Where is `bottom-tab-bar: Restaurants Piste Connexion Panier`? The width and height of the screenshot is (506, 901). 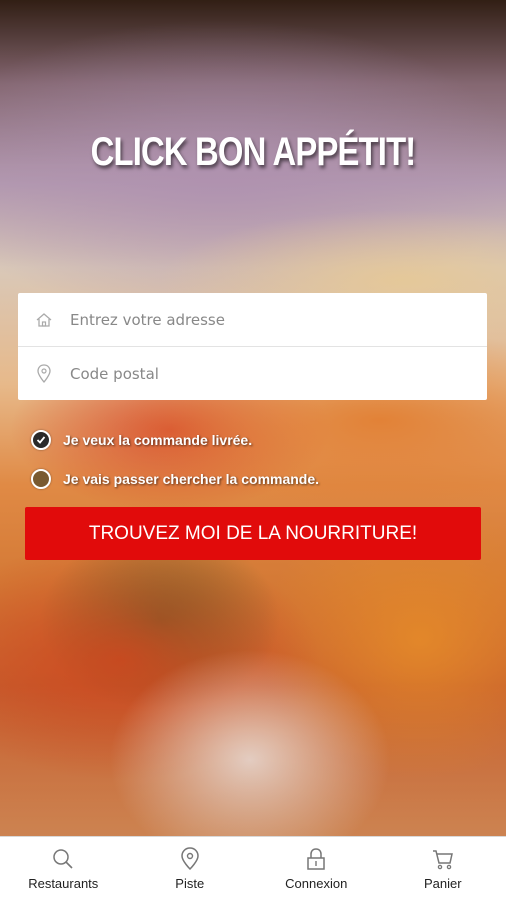
bottom-tab-bar: Restaurants Piste Connexion Panier is located at coordinates (253, 868).